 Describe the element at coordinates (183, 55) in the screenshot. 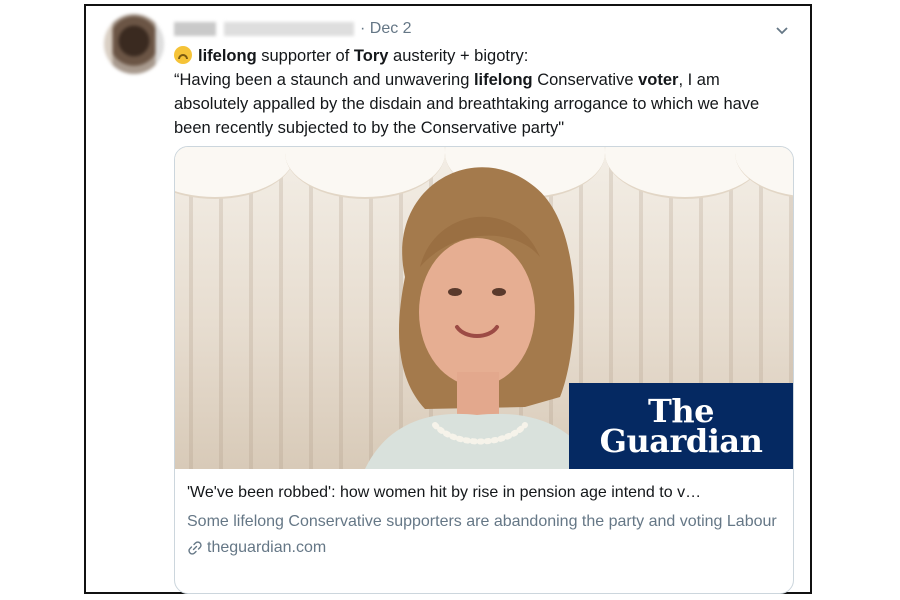

I see `upside-down-face-emoji-icon` at that location.